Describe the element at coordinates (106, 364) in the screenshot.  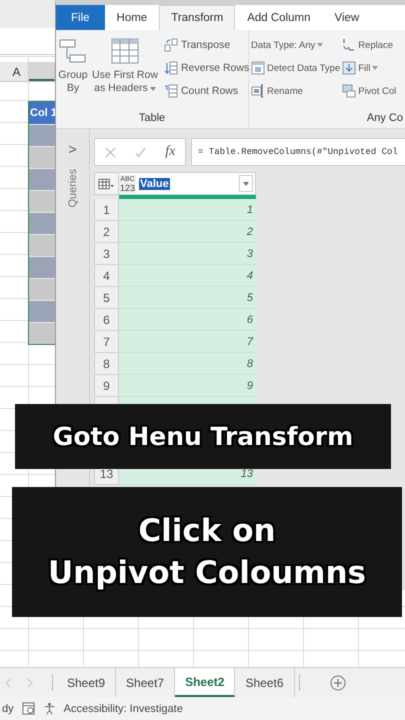
I see `row-number: 8` at that location.